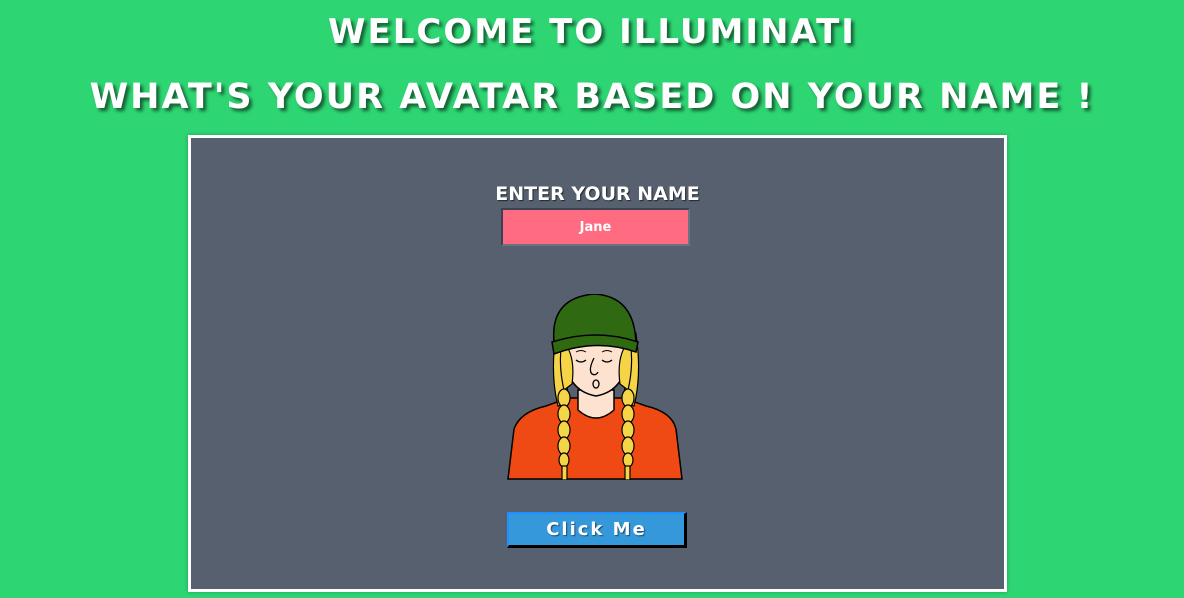 This screenshot has height=598, width=1184. Describe the element at coordinates (592, 97) in the screenshot. I see `page-subtitle: WHAT'S YOUR AVATAR BASED ON YOUR NAME !` at that location.